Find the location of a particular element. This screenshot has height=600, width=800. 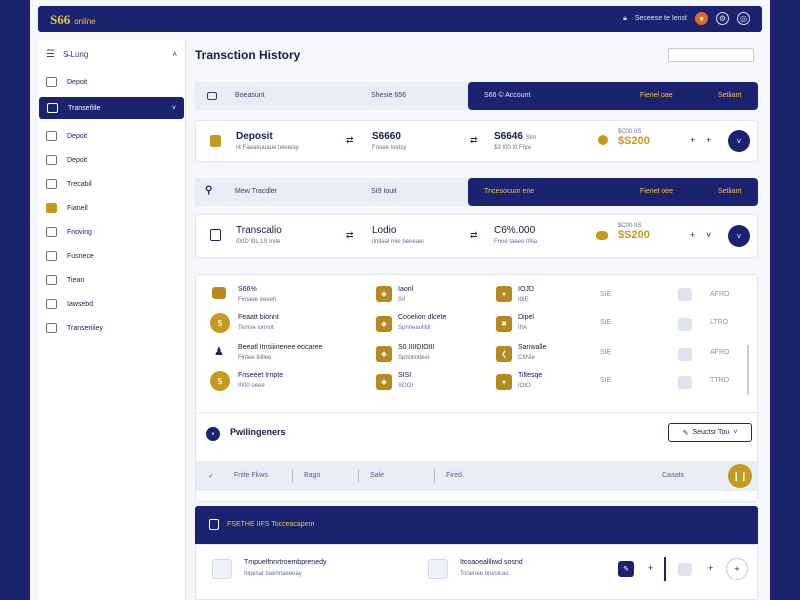

sidebar-item-tiean: Tiean is located at coordinates (111, 280).